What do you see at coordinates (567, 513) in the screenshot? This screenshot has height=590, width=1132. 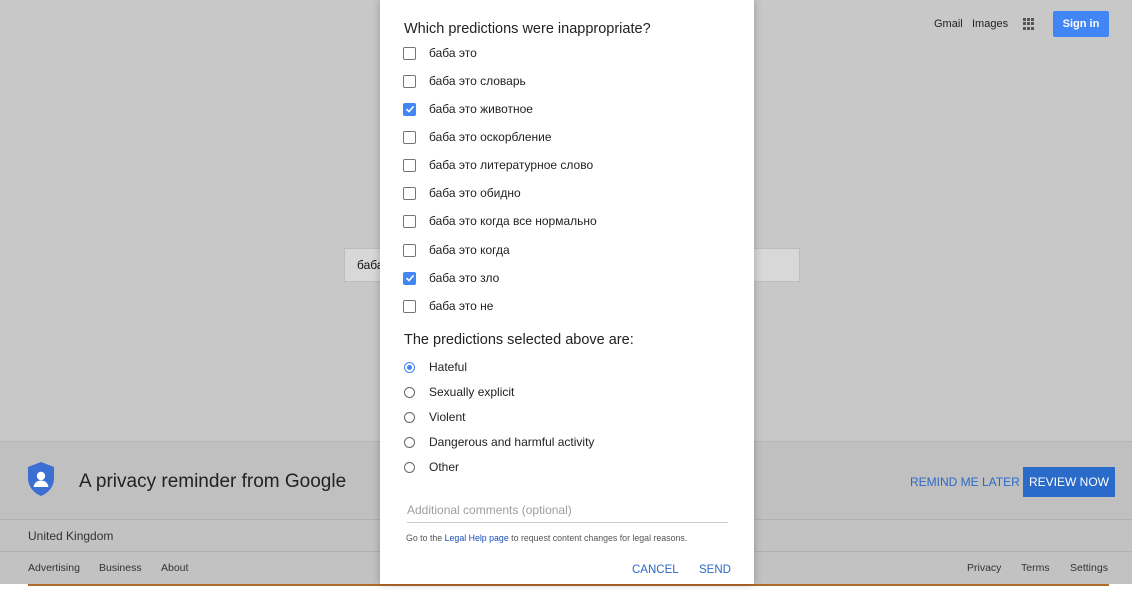 I see `additional-comments-field` at bounding box center [567, 513].